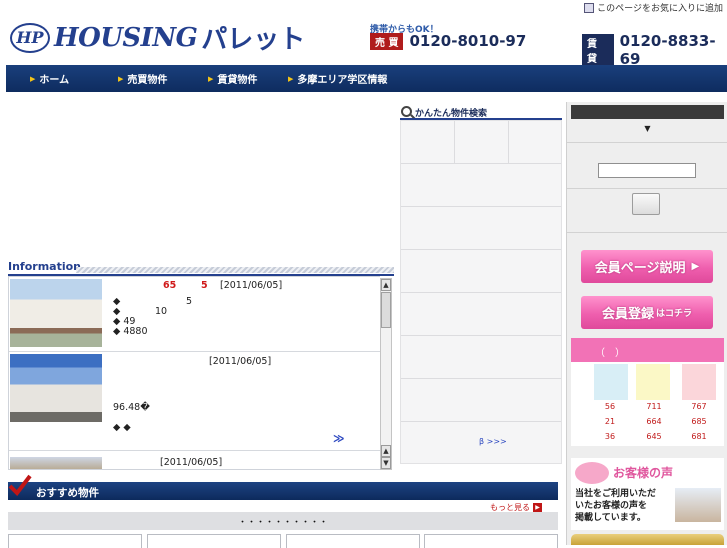 The width and height of the screenshot is (727, 548). Describe the element at coordinates (339, 438) in the screenshot. I see `more-arrow-icon: ≫` at that location.